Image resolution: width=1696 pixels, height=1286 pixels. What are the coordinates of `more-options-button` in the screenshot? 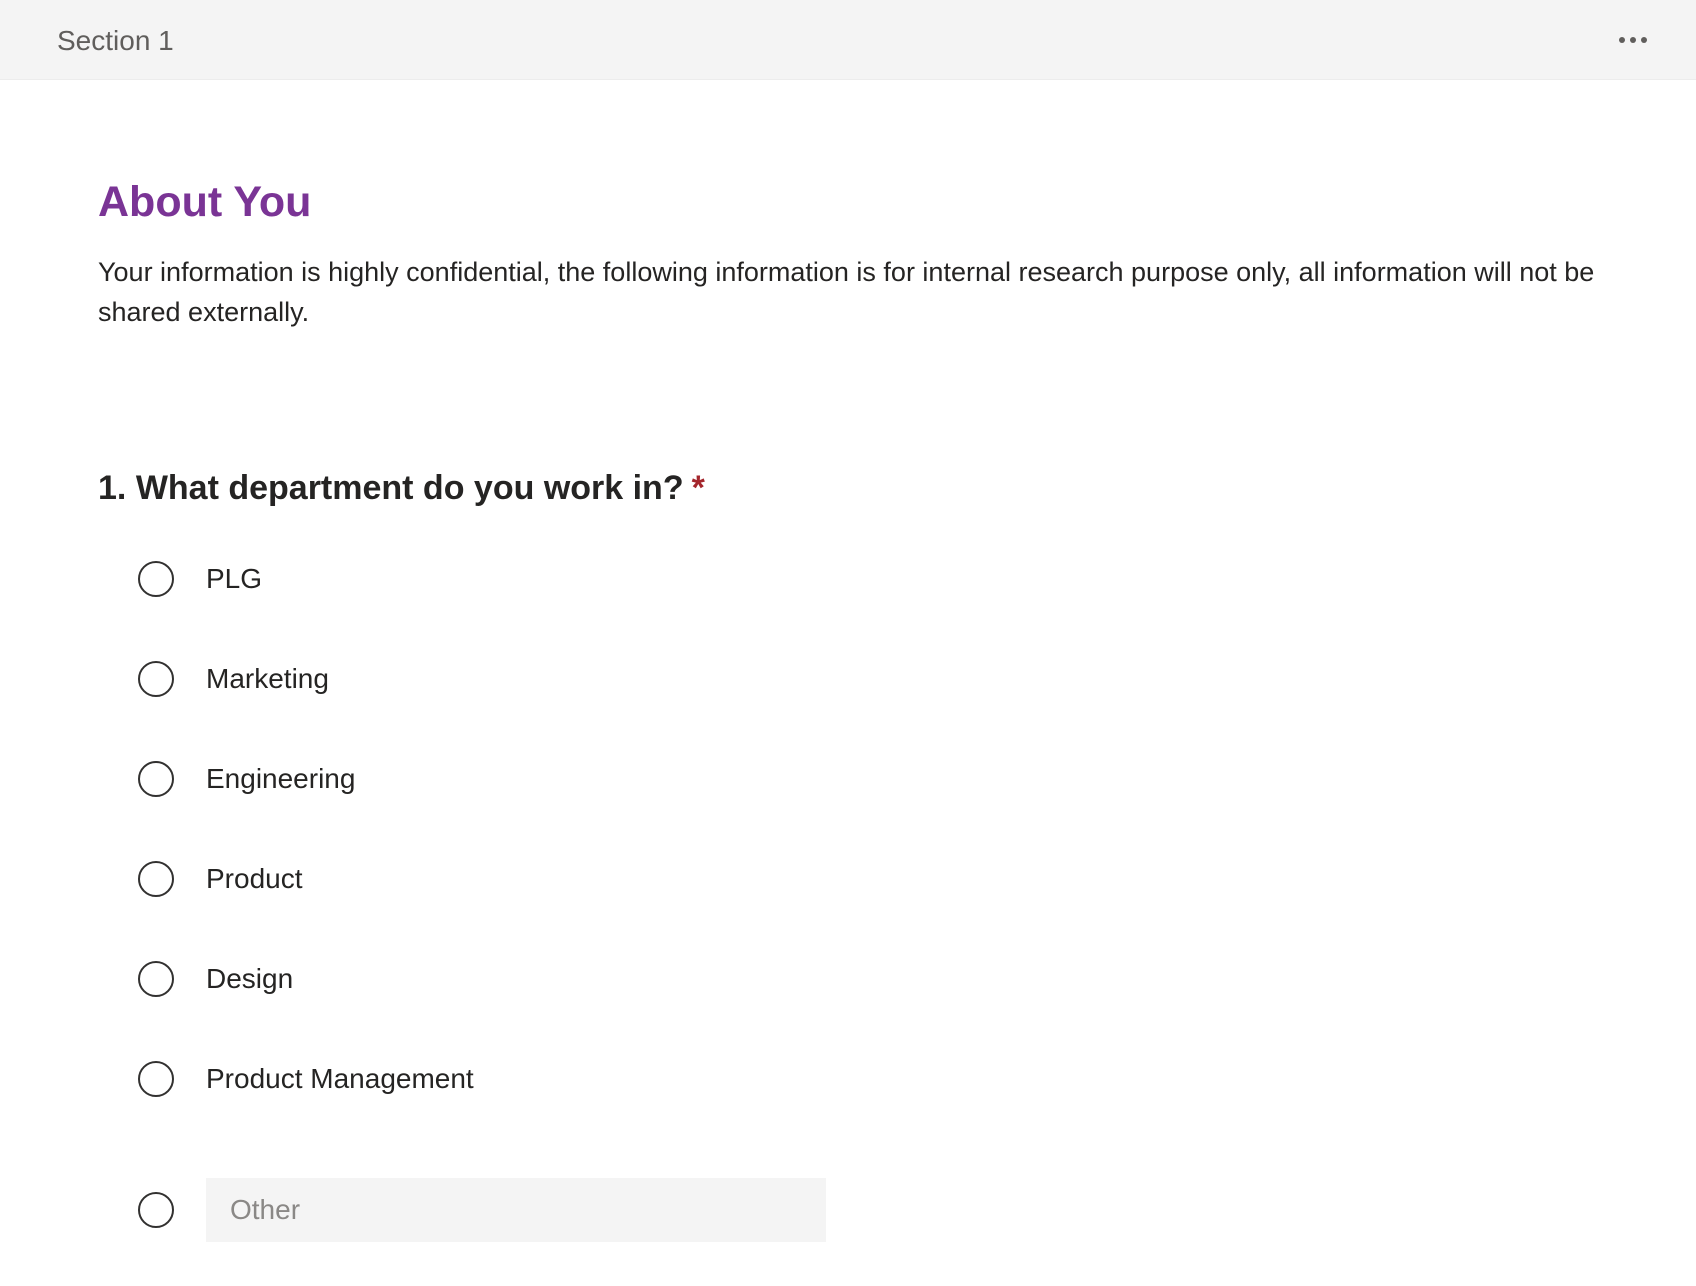 It's located at (1633, 40).